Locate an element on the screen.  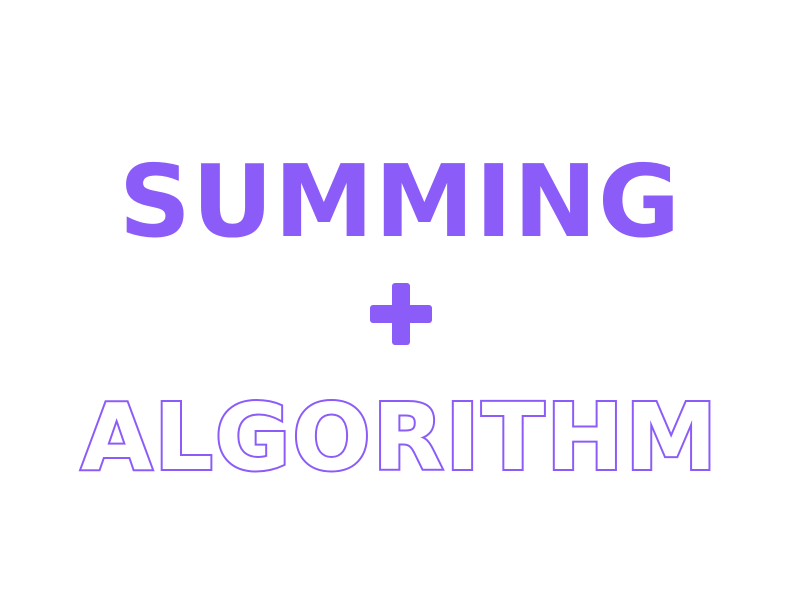
plus-icon is located at coordinates (401, 314).